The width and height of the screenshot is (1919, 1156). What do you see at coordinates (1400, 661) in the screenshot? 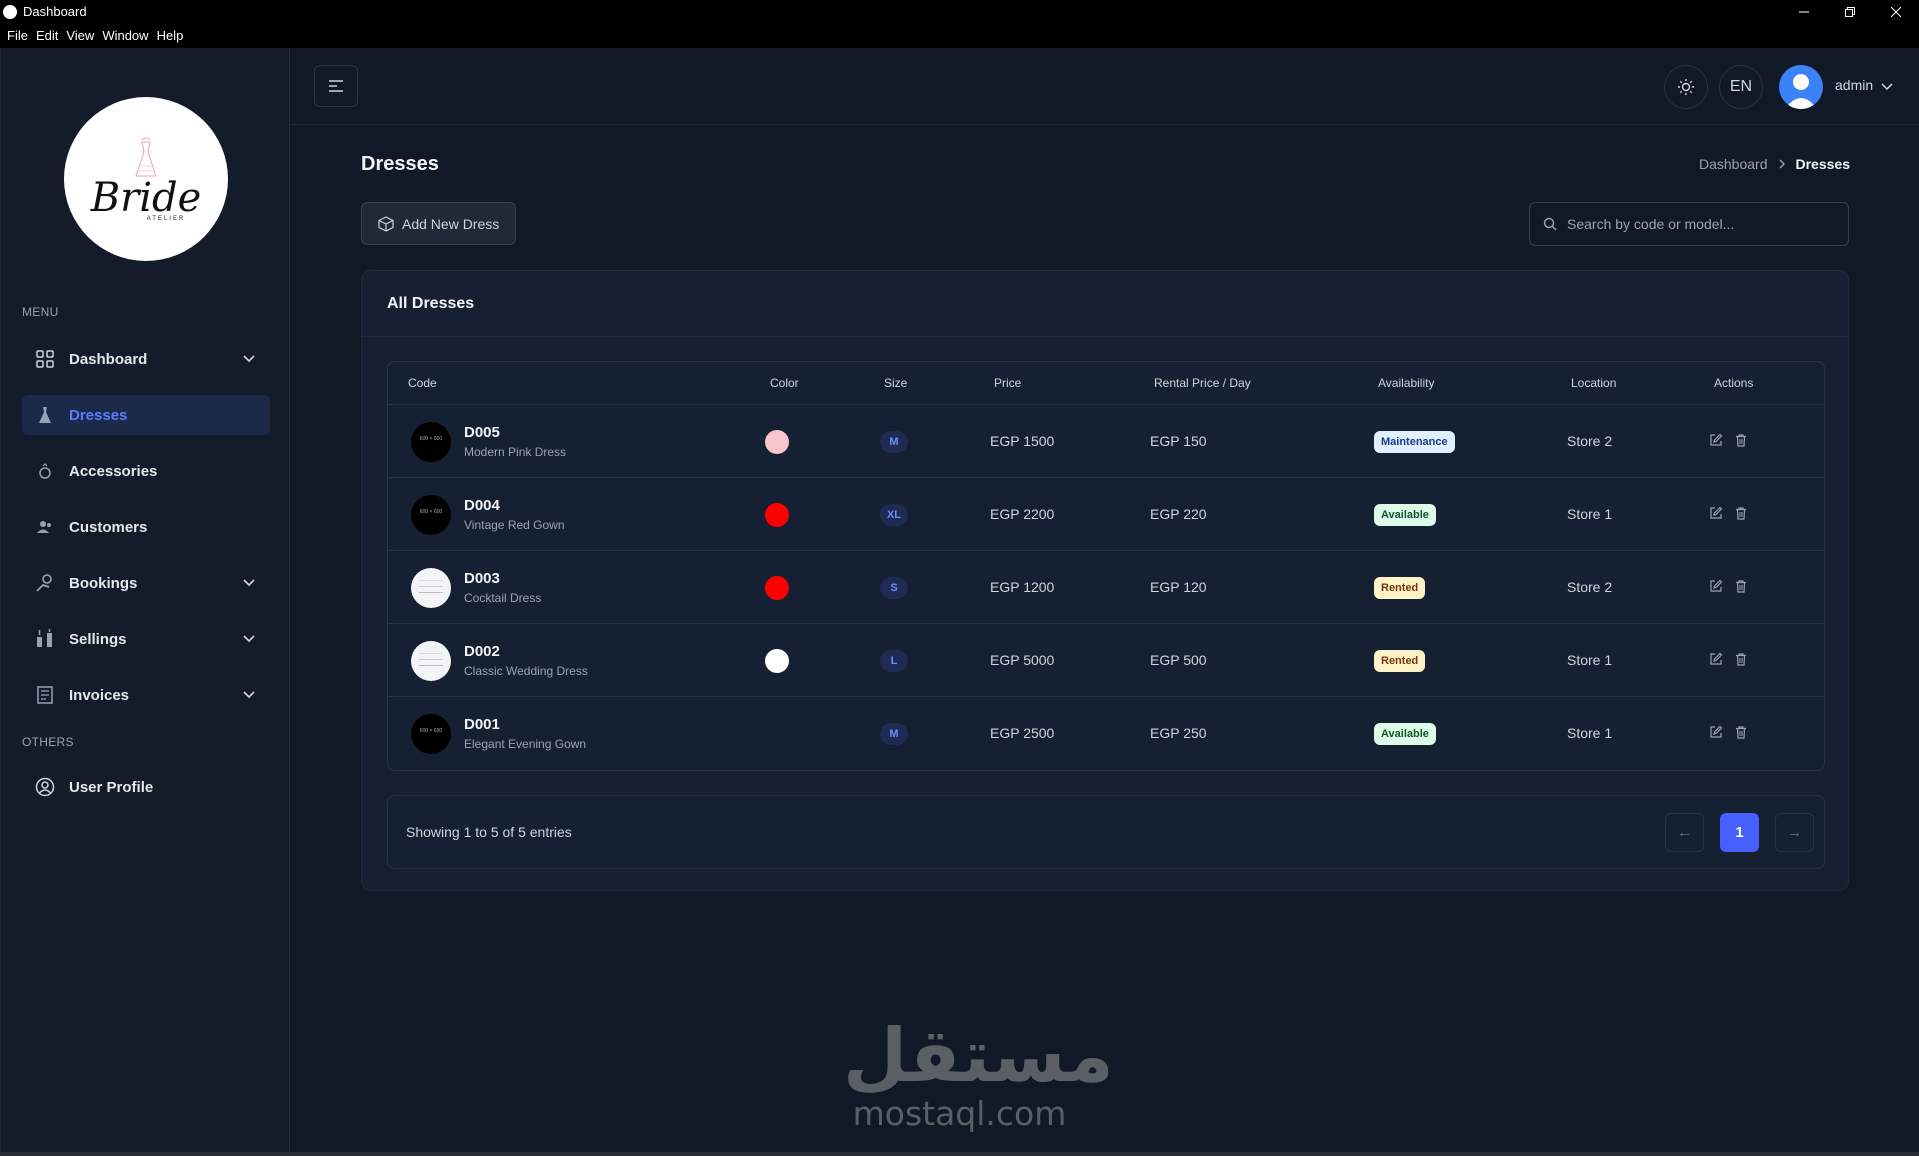
I see `status-badge: Rented` at bounding box center [1400, 661].